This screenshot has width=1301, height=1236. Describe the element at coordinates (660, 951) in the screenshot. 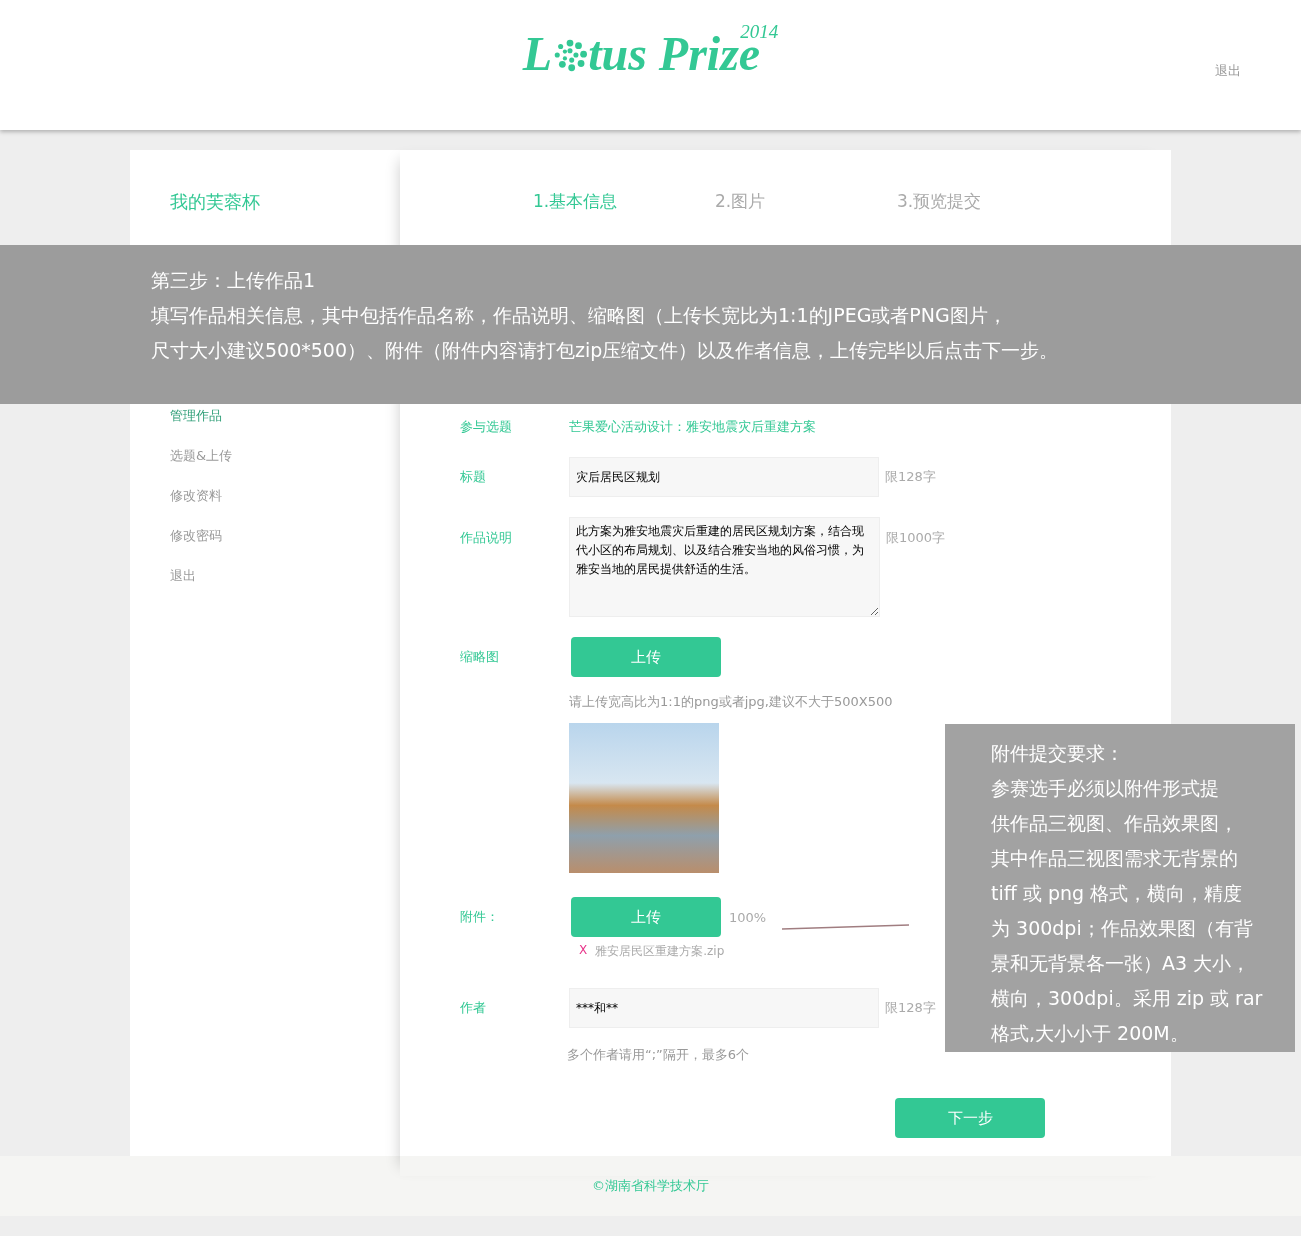

I see `file-name: 雅安居民区重建方案.zip` at that location.